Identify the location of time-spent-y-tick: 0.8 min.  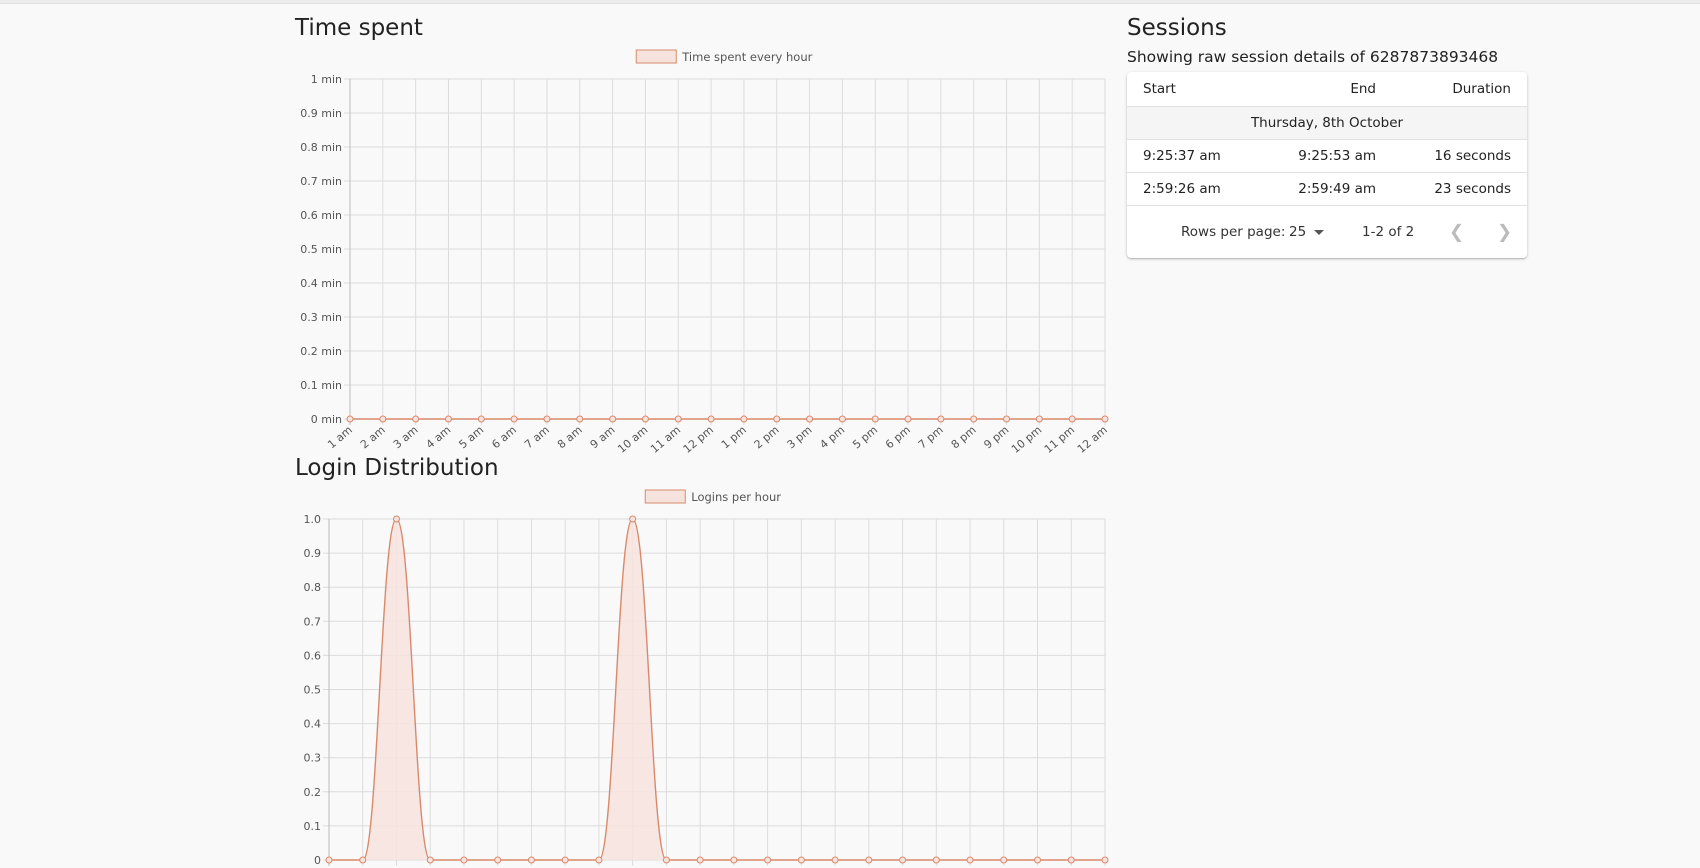
(321, 147).